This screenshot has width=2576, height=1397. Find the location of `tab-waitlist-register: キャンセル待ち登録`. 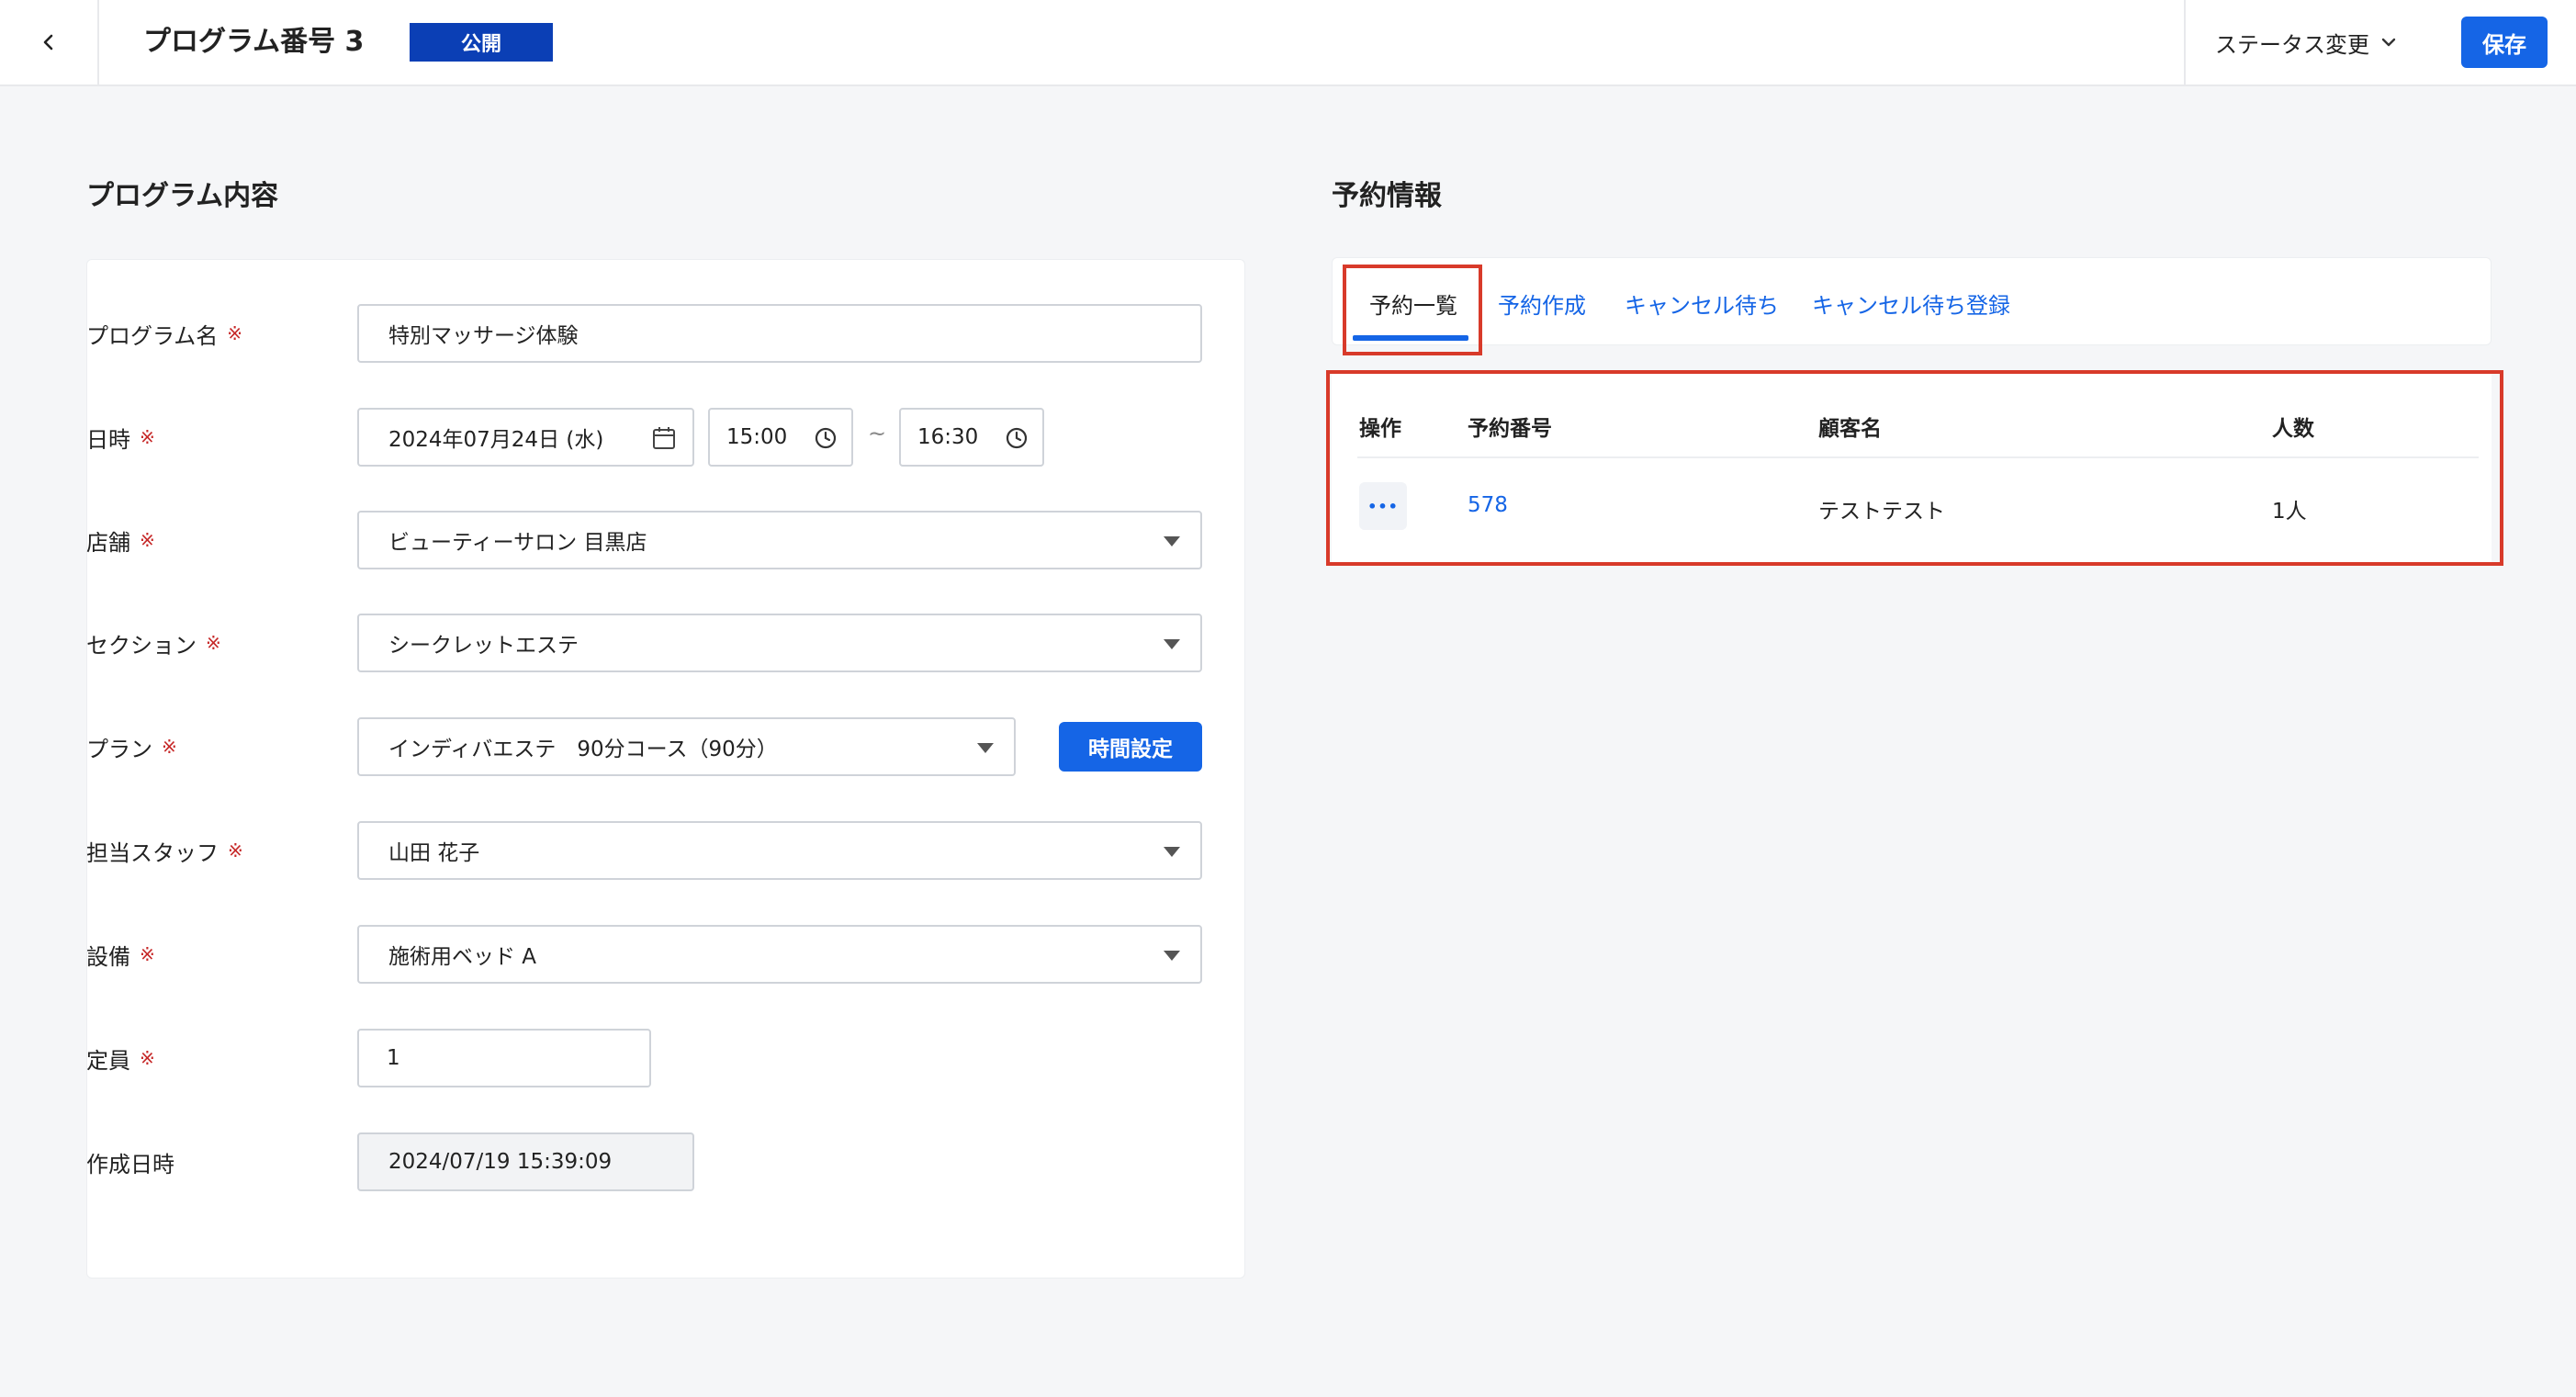

tab-waitlist-register: キャンセル待ち登録 is located at coordinates (1911, 304).